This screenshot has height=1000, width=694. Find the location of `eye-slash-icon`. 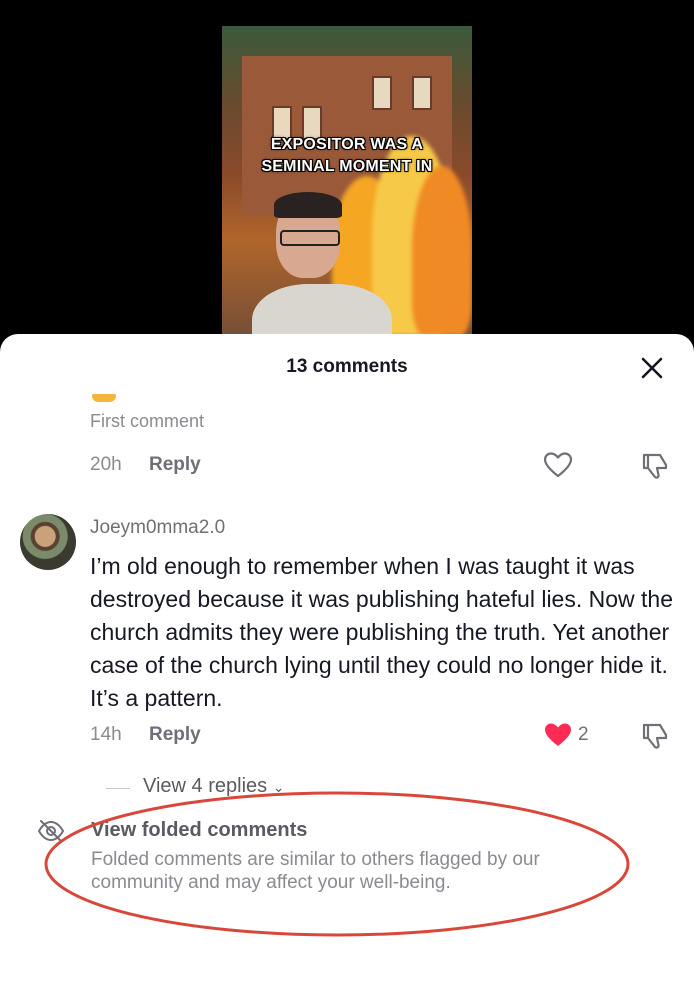

eye-slash-icon is located at coordinates (51, 831).